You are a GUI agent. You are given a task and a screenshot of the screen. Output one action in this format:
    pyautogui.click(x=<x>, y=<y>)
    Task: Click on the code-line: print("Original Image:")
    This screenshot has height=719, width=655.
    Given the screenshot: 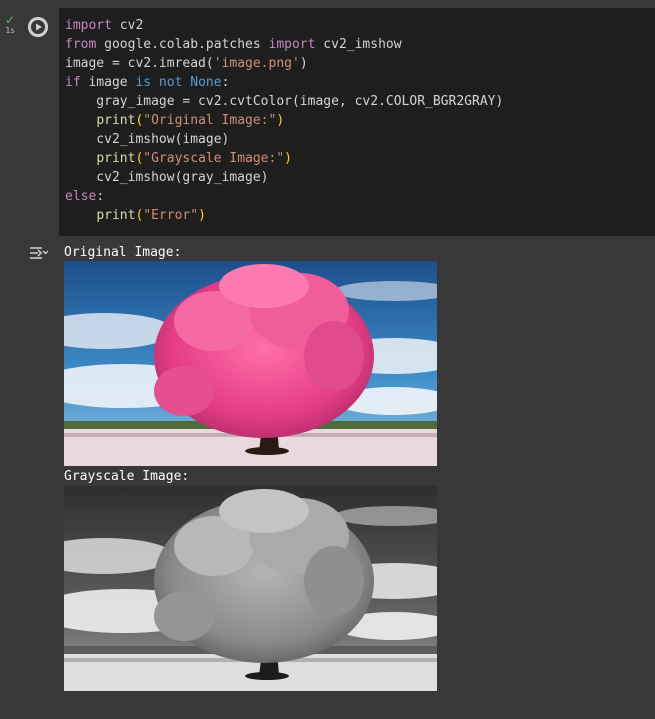 What is the action you would take?
    pyautogui.click(x=284, y=120)
    